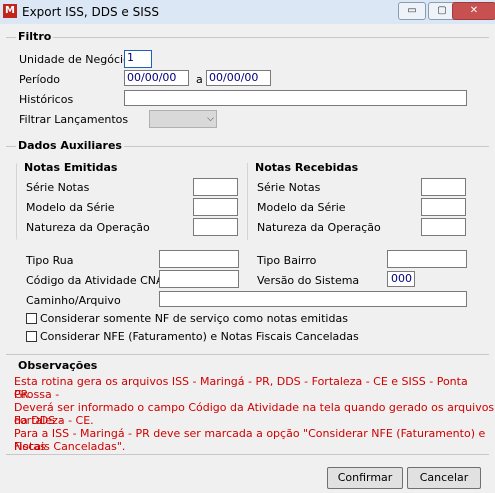  What do you see at coordinates (58, 187) in the screenshot?
I see `emitidas-serie-label: Série Notas` at bounding box center [58, 187].